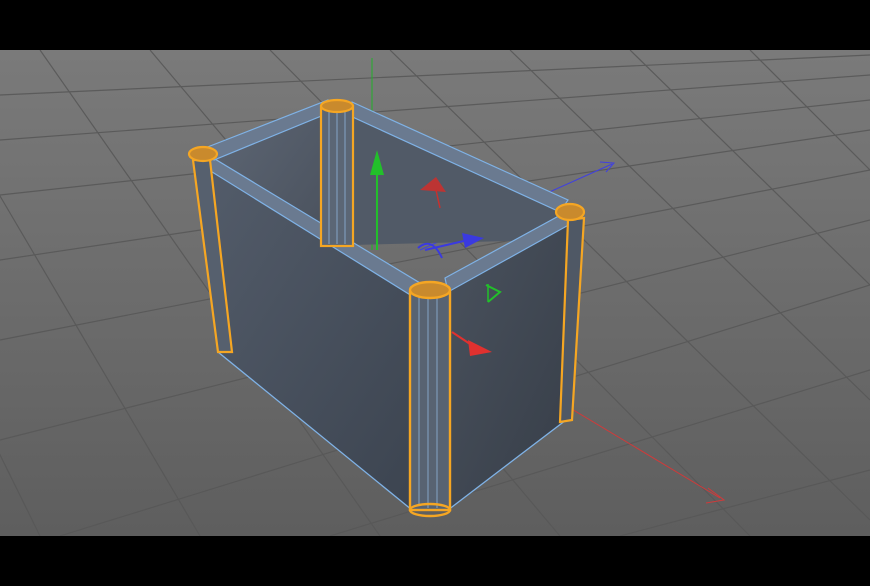 This screenshot has width=870, height=586. I want to click on letterbox-top, so click(435, 25).